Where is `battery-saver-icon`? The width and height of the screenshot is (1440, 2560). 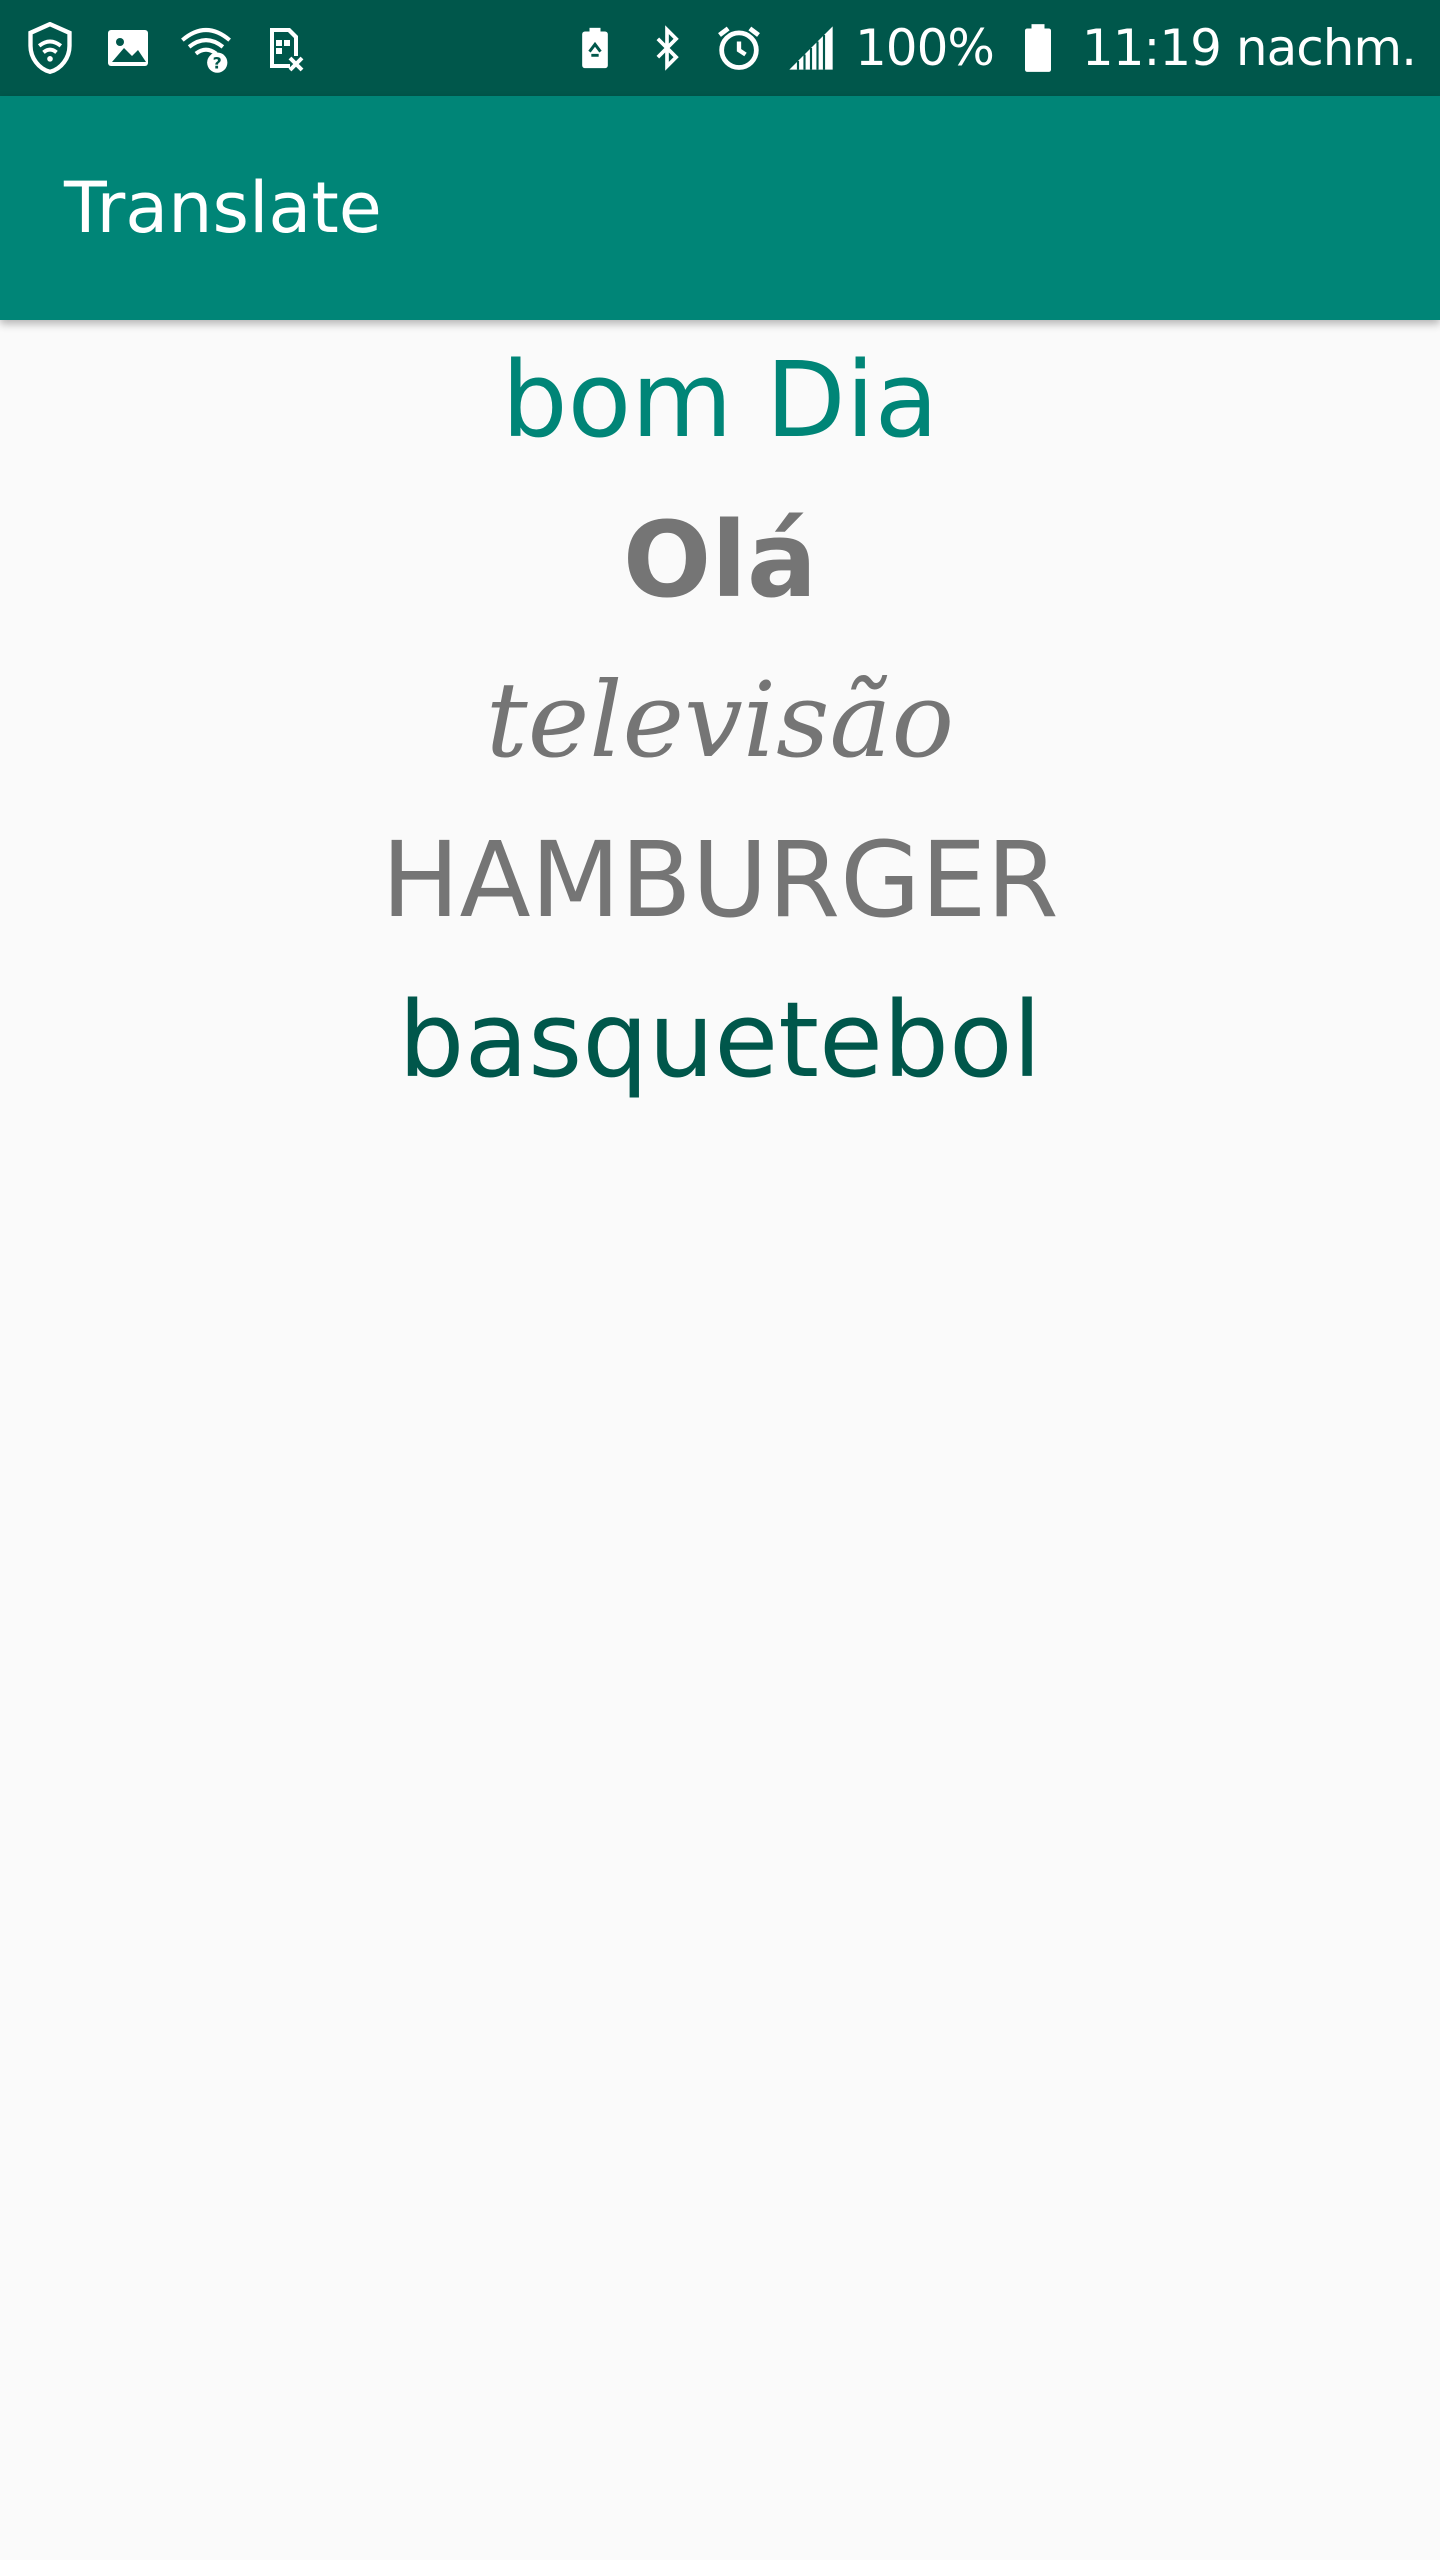 battery-saver-icon is located at coordinates (595, 48).